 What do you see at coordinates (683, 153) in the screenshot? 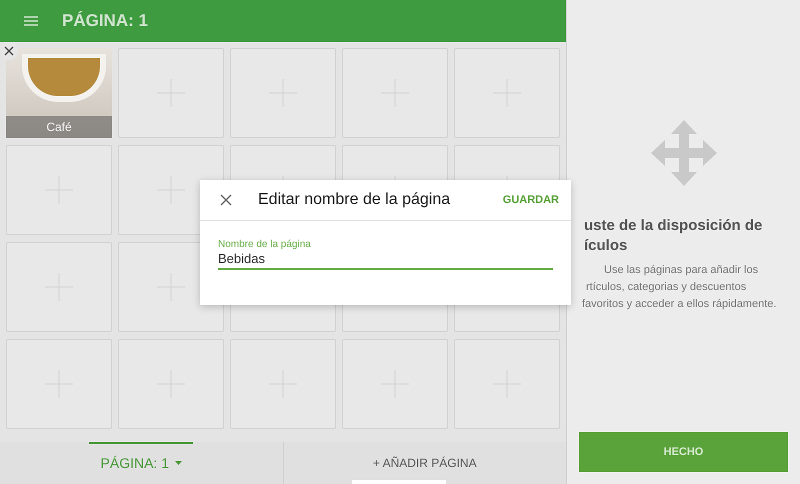
I see `move-arrows-icon` at bounding box center [683, 153].